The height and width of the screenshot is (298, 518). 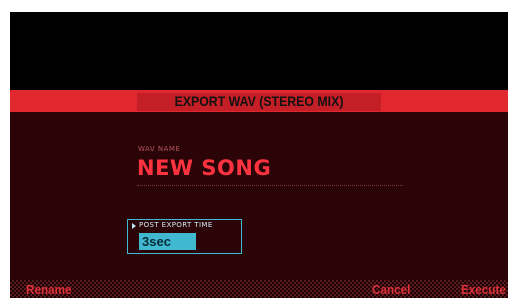 I want to click on rename-button: Rename, so click(x=49, y=290).